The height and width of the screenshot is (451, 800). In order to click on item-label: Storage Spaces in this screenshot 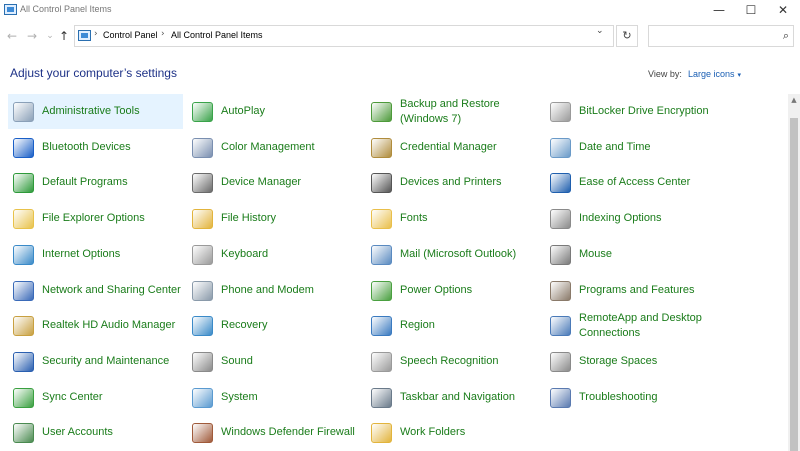, I will do `click(649, 361)`.